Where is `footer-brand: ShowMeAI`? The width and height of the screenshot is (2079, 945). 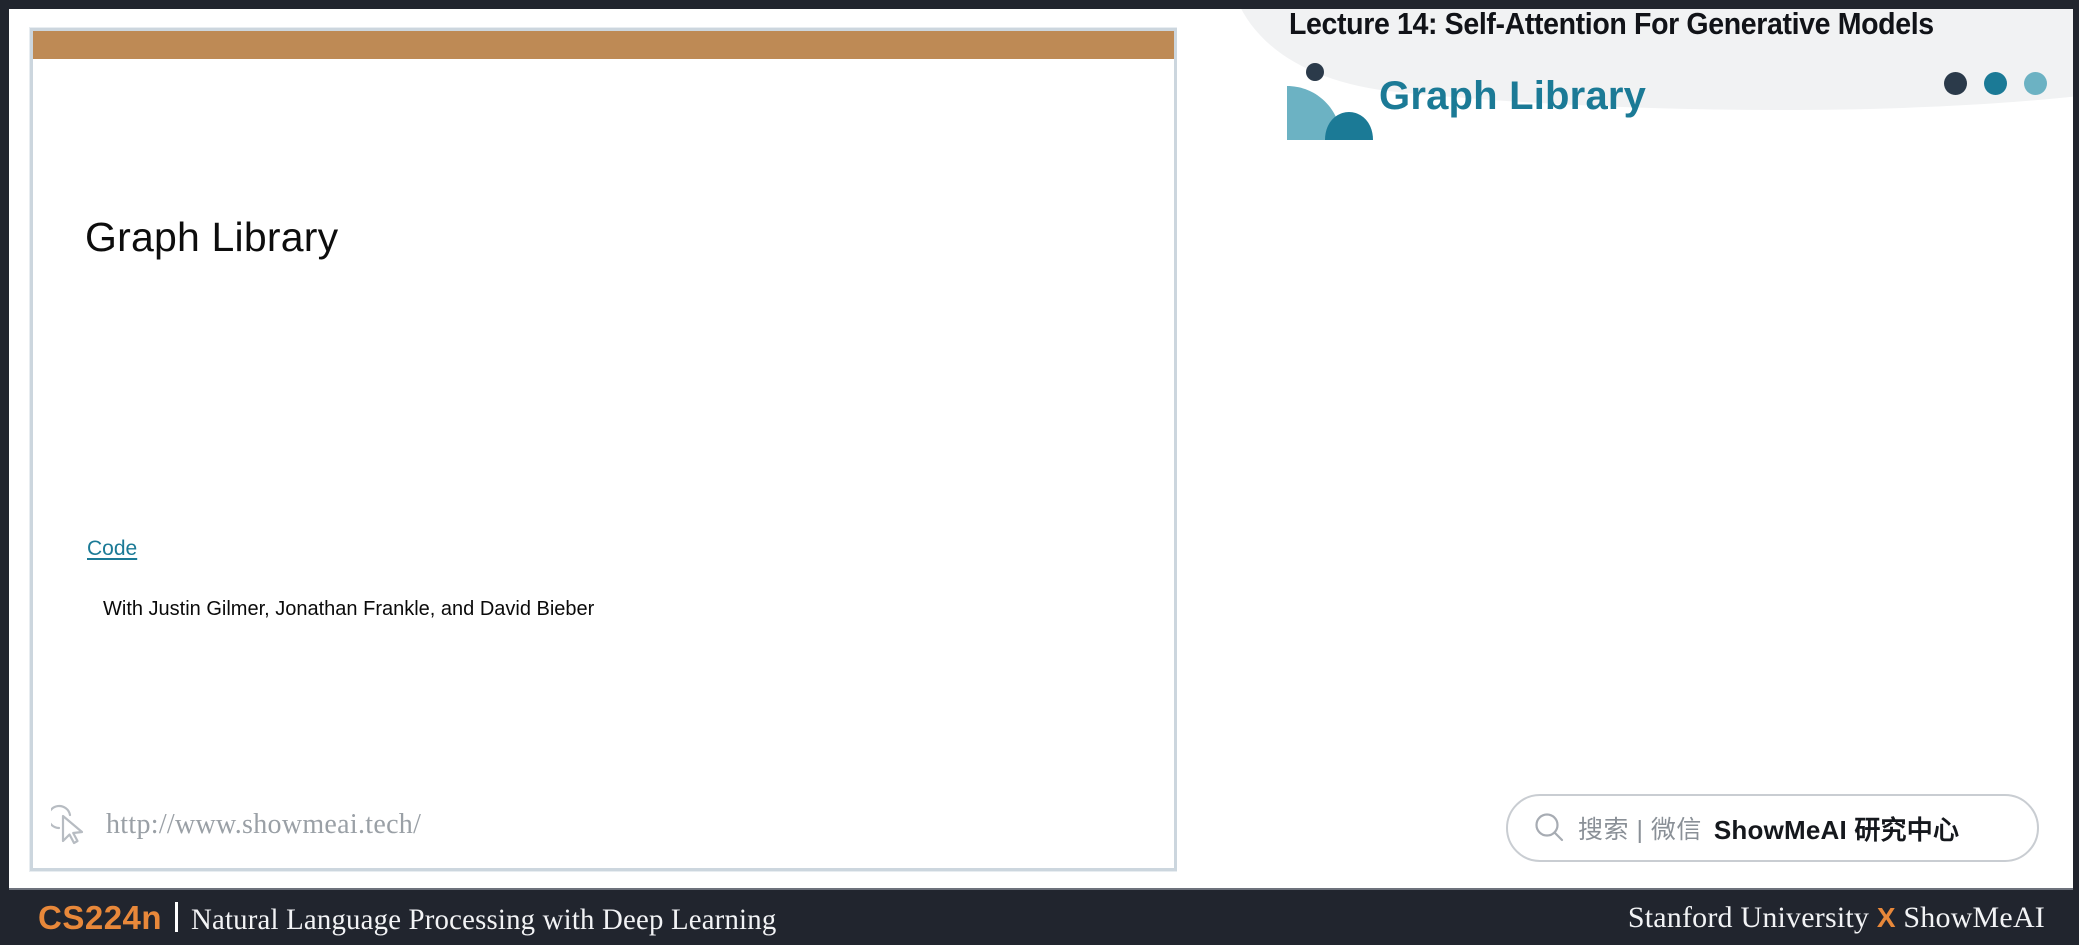 footer-brand: ShowMeAI is located at coordinates (1970, 917).